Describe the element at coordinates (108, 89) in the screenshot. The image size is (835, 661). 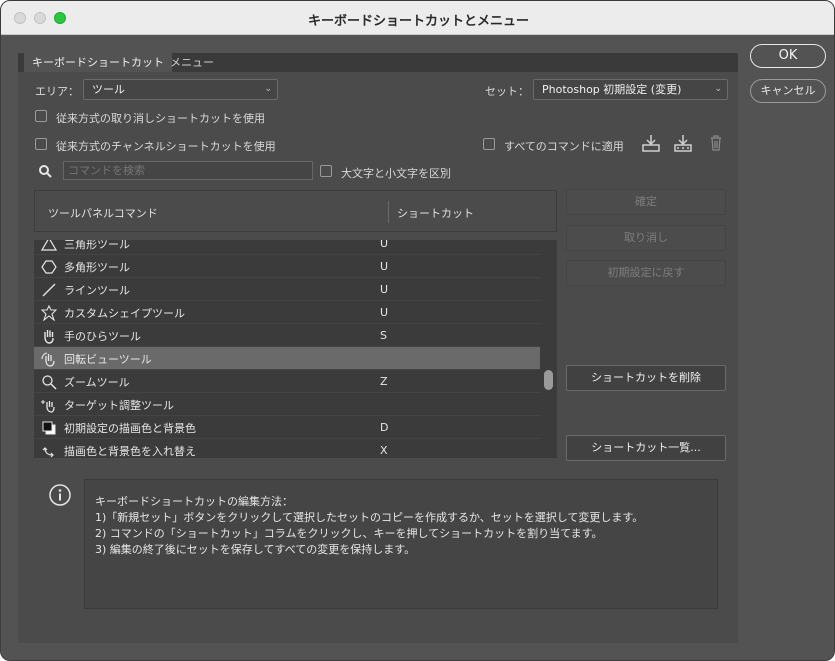
I see `area-select-value: ツール` at that location.